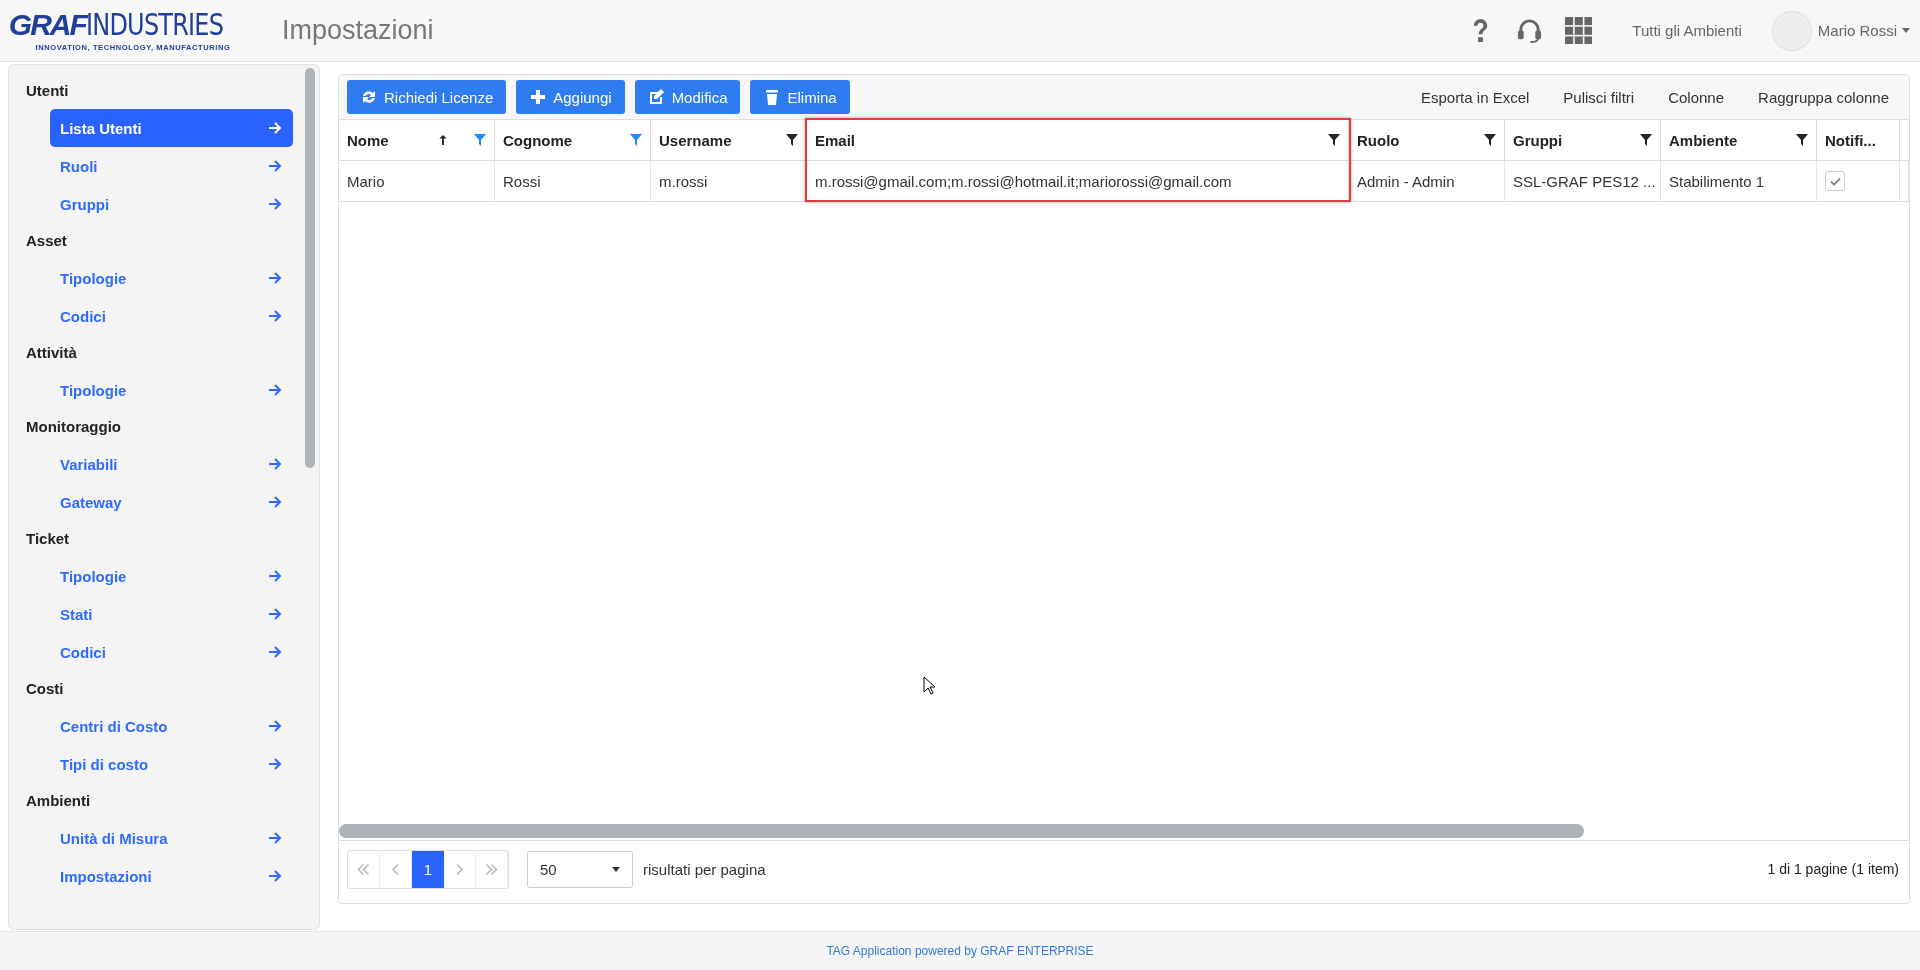 The image size is (1920, 970). I want to click on user-menu: Mario Rossi, so click(1863, 30).